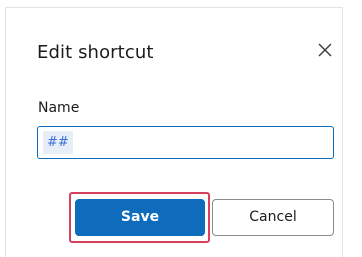 The height and width of the screenshot is (257, 362). What do you see at coordinates (59, 108) in the screenshot?
I see `name-label: Name` at bounding box center [59, 108].